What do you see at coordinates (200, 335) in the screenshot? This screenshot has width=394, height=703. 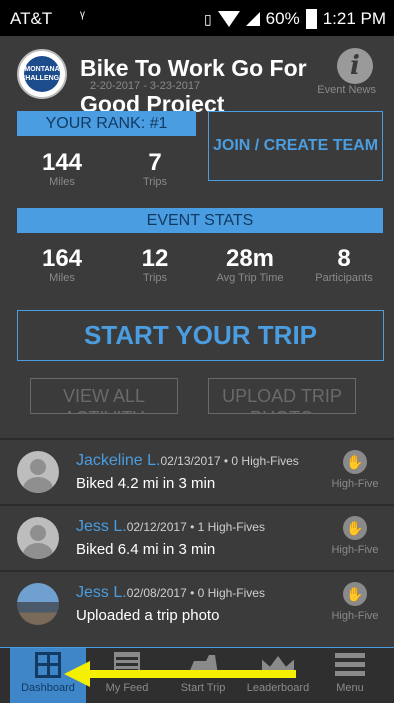 I see `start-your-trip-button: START YOUR TRIP` at bounding box center [200, 335].